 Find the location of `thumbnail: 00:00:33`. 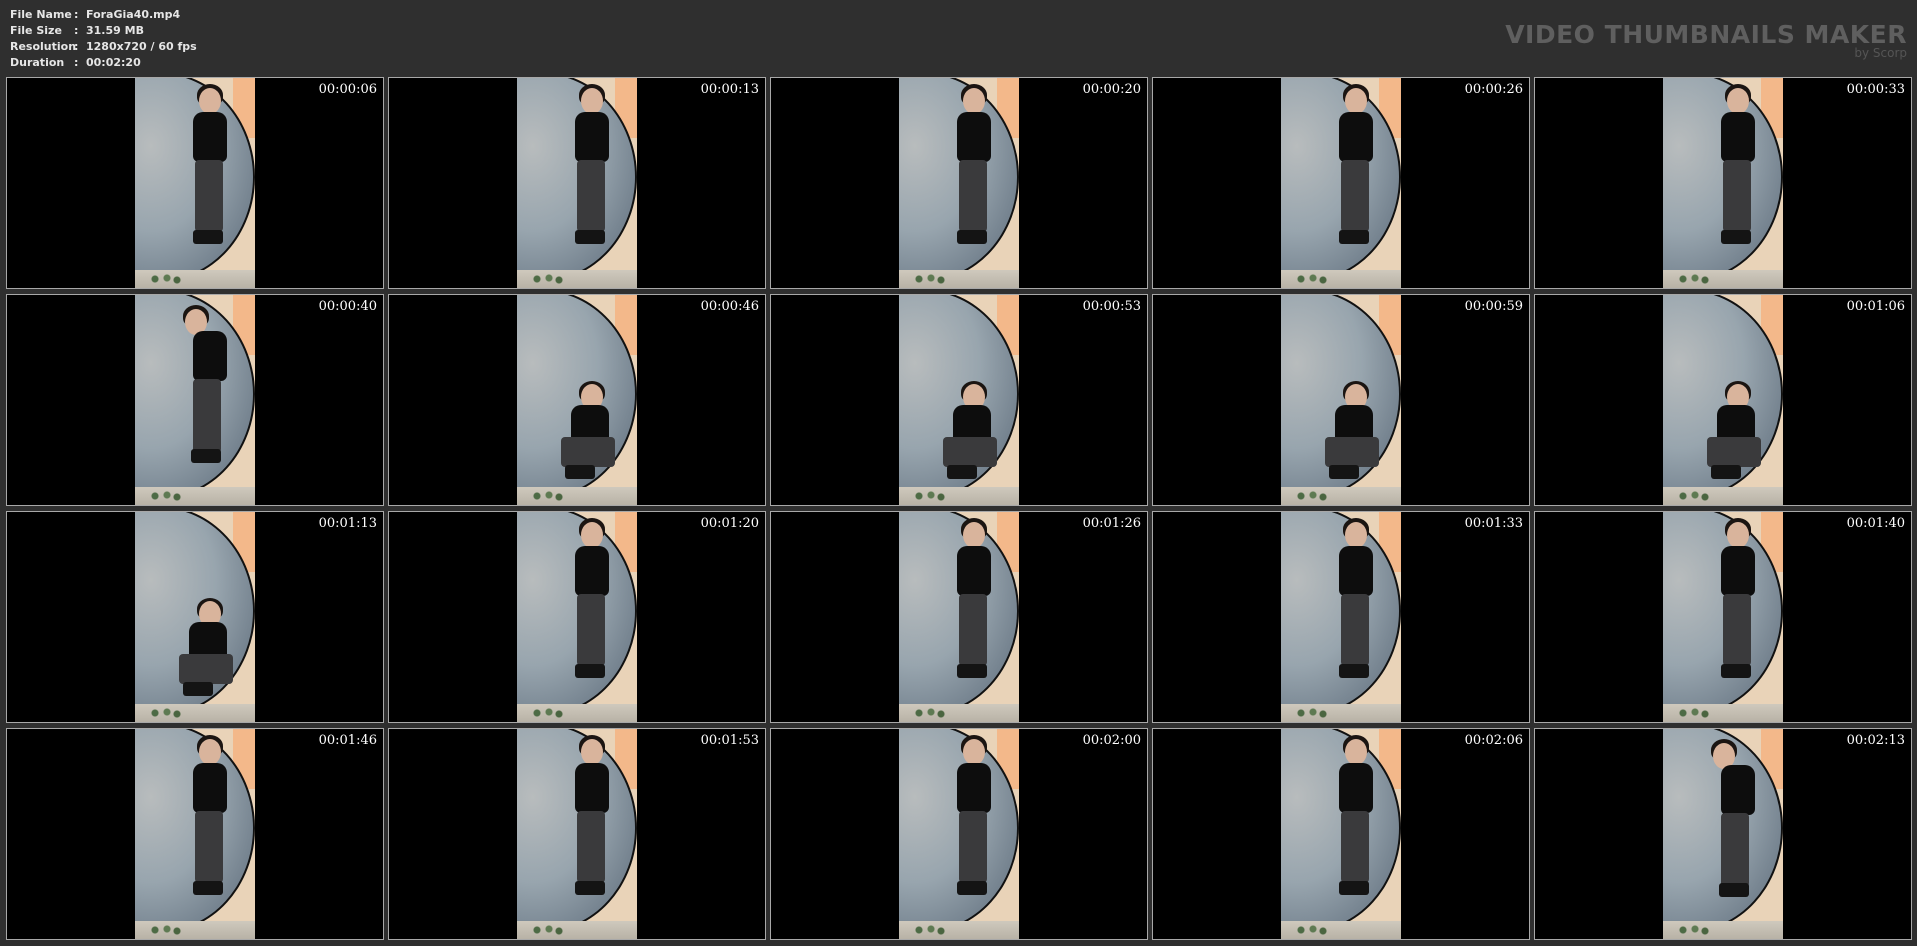

thumbnail: 00:00:33 is located at coordinates (1723, 183).